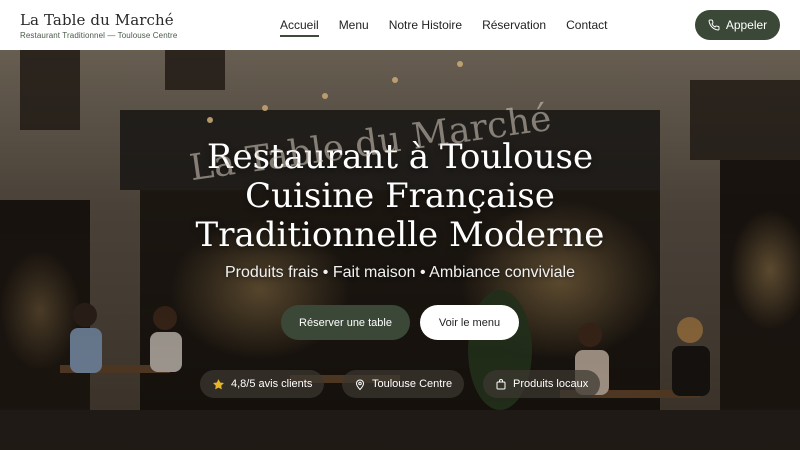 The height and width of the screenshot is (450, 800). What do you see at coordinates (98, 20) in the screenshot?
I see `brand-name: La Table du Marché` at bounding box center [98, 20].